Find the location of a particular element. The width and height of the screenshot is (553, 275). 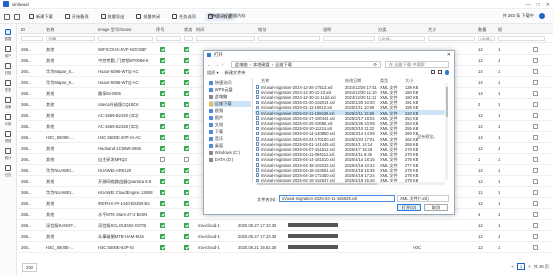

column-header: 状态 is located at coordinates (188, 30).